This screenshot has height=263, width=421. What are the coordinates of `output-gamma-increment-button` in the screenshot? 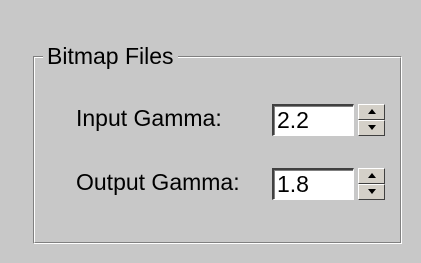 It's located at (371, 176).